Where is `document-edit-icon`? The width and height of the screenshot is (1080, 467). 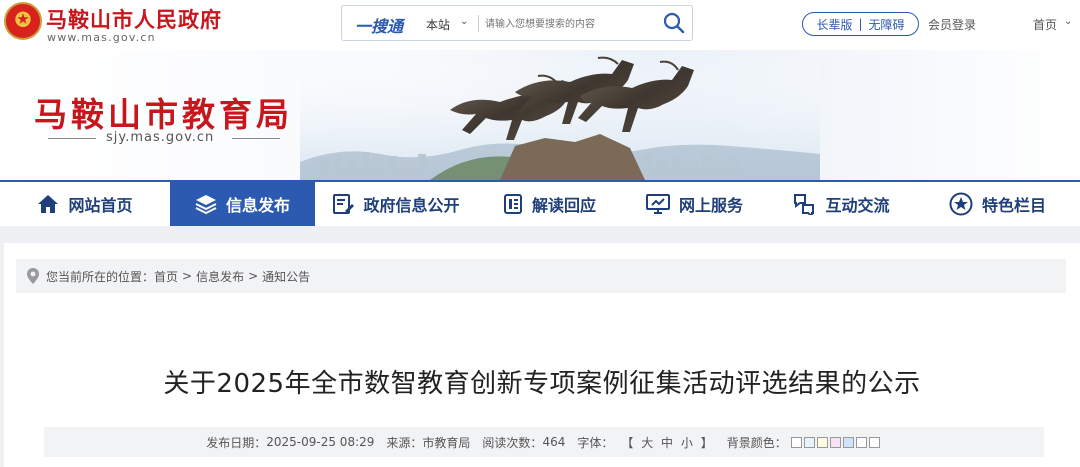 document-edit-icon is located at coordinates (344, 204).